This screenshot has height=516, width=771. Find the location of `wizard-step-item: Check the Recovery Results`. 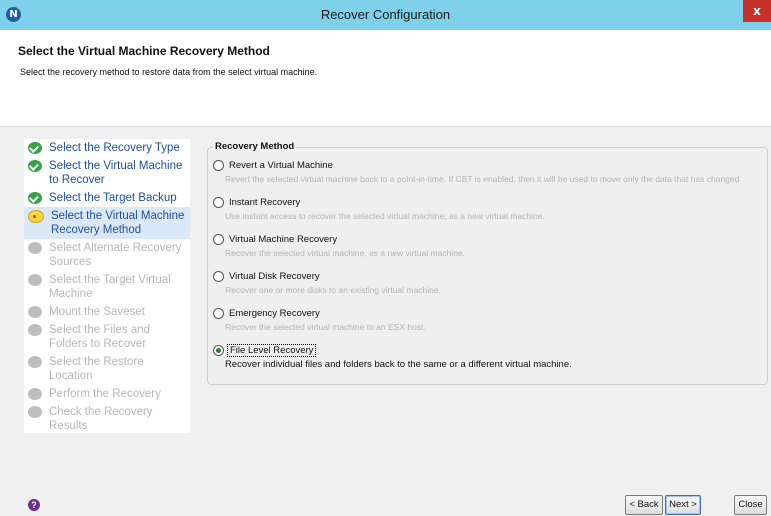

wizard-step-item: Check the Recovery Results is located at coordinates (107, 419).